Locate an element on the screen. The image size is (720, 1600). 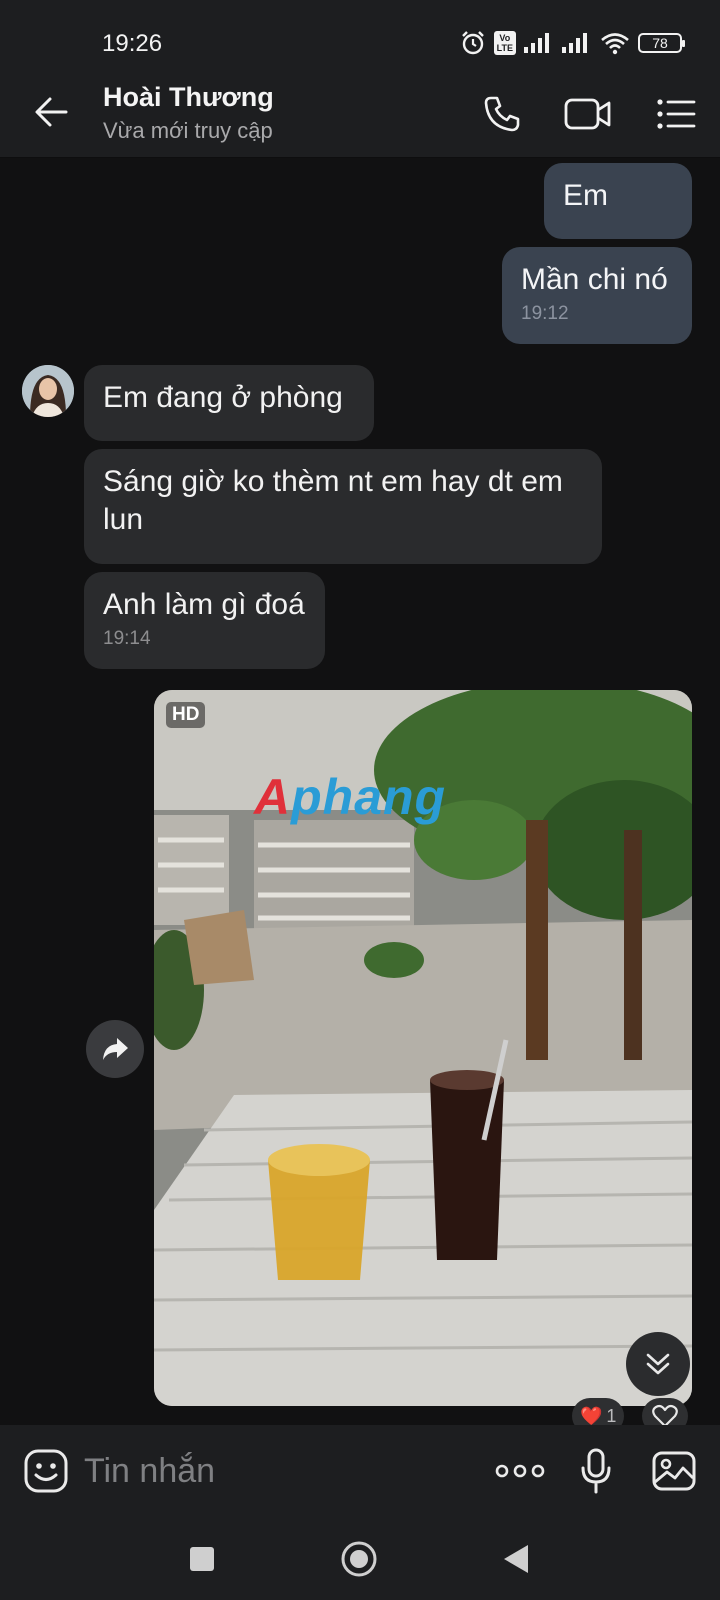
message-text: Em đang ở phòng is located at coordinates (223, 397).